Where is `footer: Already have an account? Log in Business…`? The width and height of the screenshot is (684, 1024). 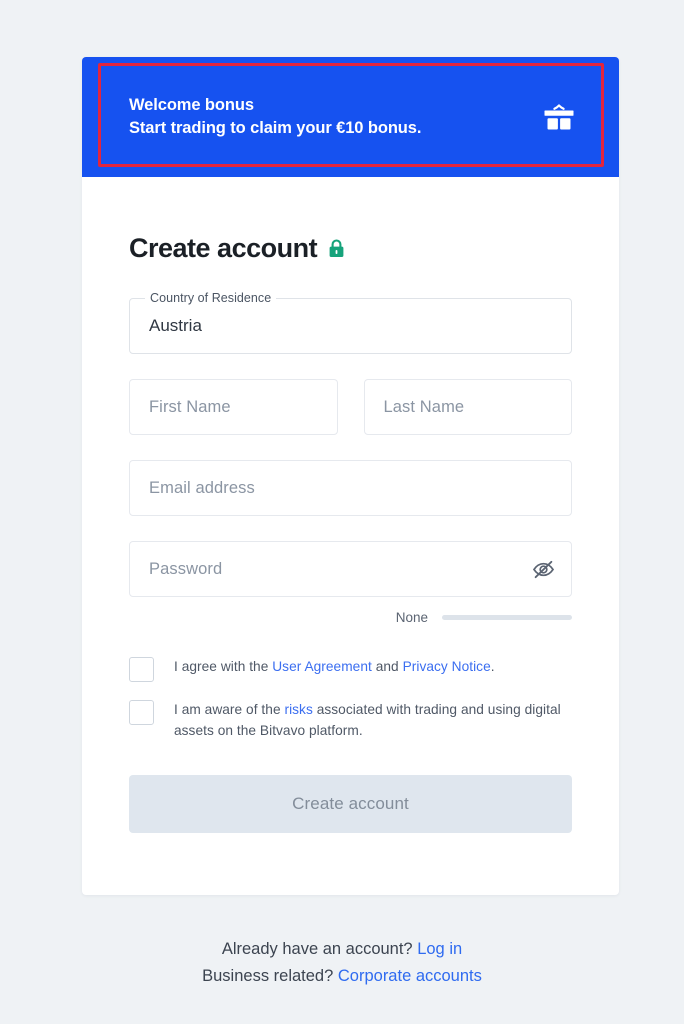
footer: Already have an account? Log in Business… is located at coordinates (342, 962).